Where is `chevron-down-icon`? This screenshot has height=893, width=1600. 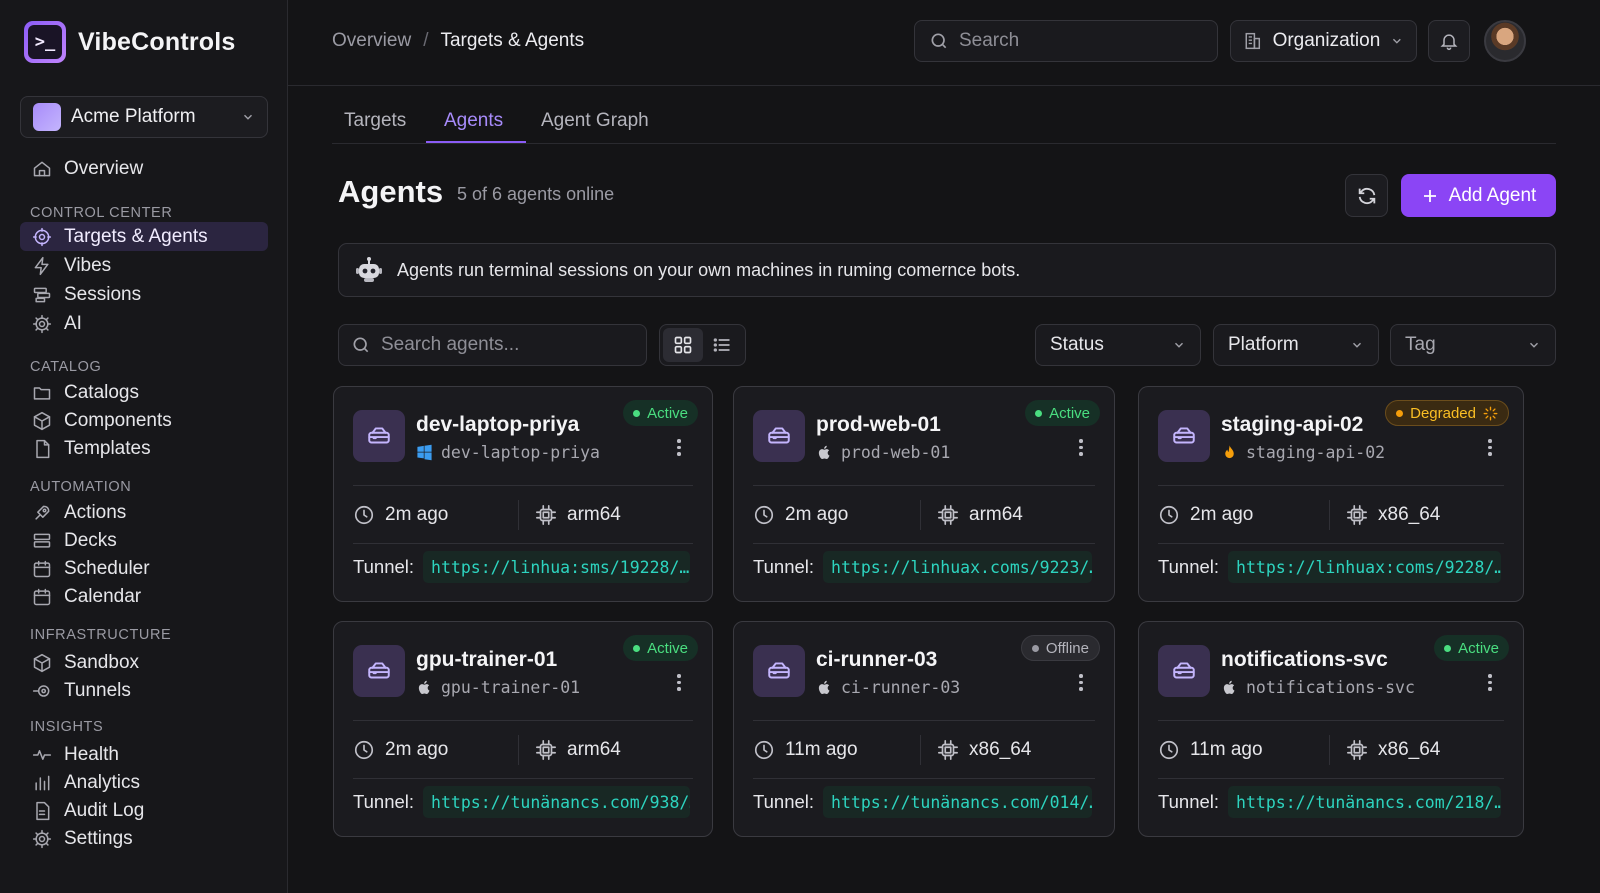 chevron-down-icon is located at coordinates (1357, 345).